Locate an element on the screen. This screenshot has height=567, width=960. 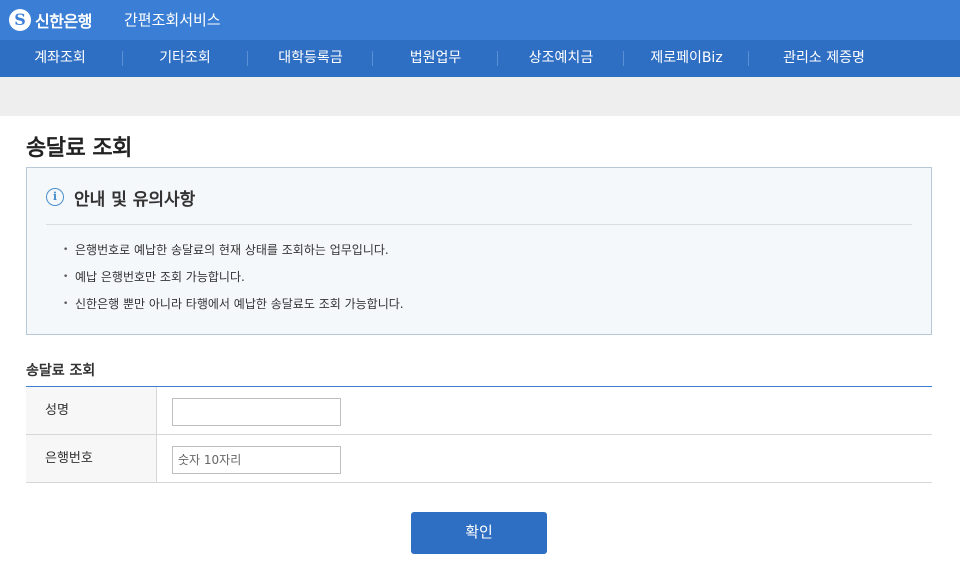
bank-number-label: 은행번호 is located at coordinates (91, 458).